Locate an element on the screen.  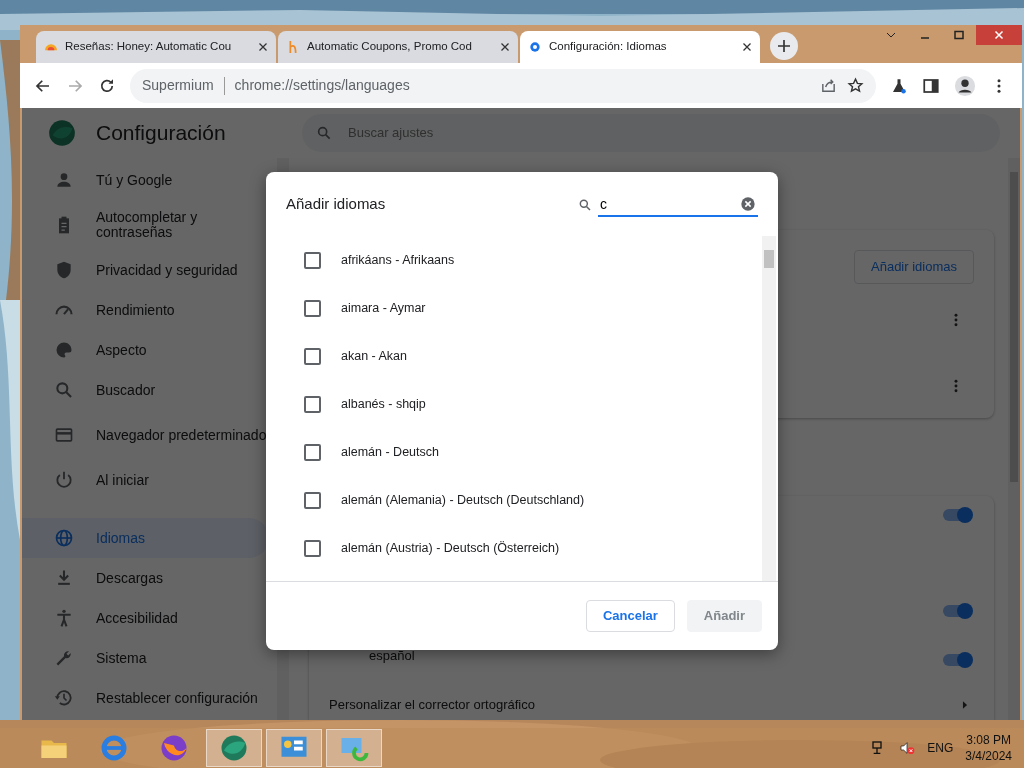
search-box: c is located at coordinates (678, 205).